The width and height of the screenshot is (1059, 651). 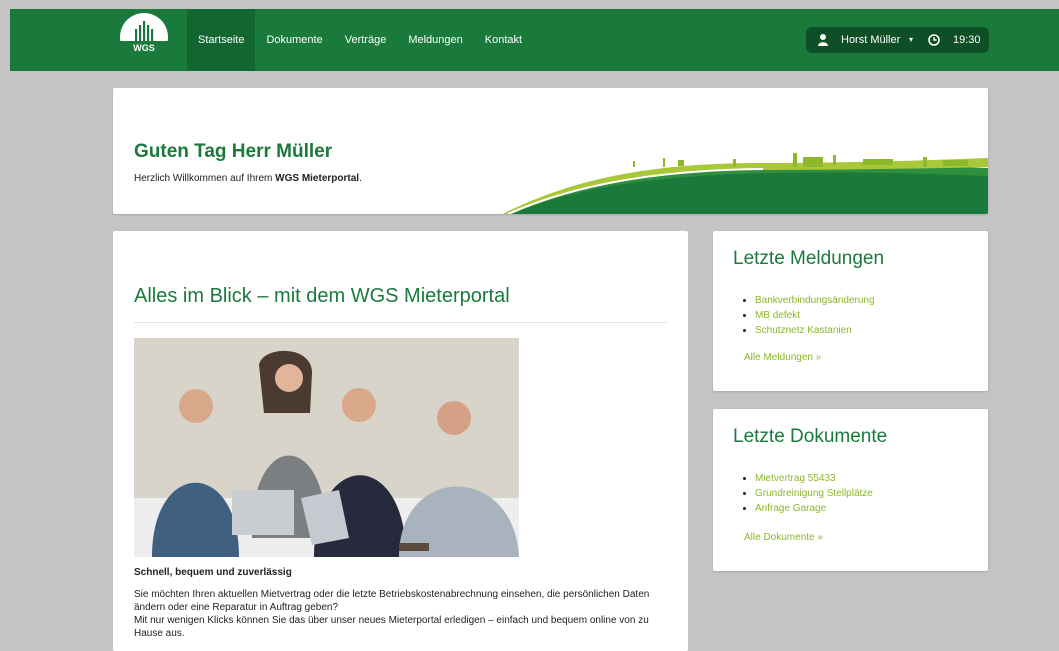 I want to click on recent-documents-title: Letzte Dokumente, so click(x=810, y=436).